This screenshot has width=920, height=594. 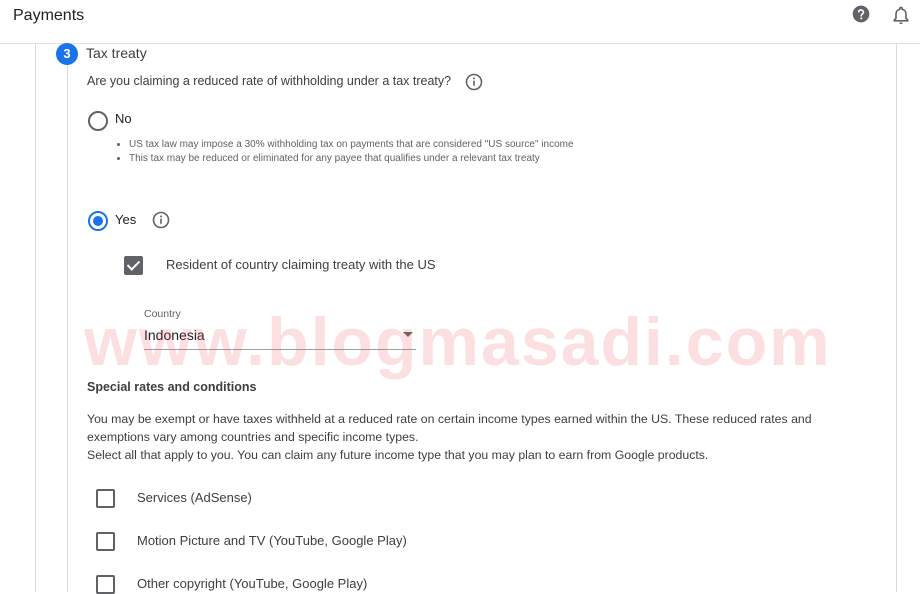 What do you see at coordinates (460, 22) in the screenshot?
I see `top-bar: Payments` at bounding box center [460, 22].